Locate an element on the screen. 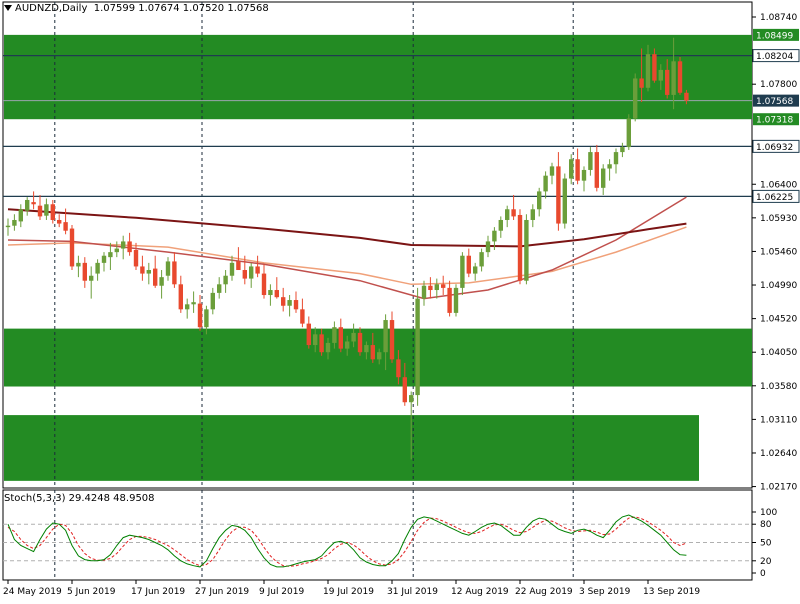  ohlc-readout: 1.07599 1.07674 1.07520 1.07568 is located at coordinates (181, 8).